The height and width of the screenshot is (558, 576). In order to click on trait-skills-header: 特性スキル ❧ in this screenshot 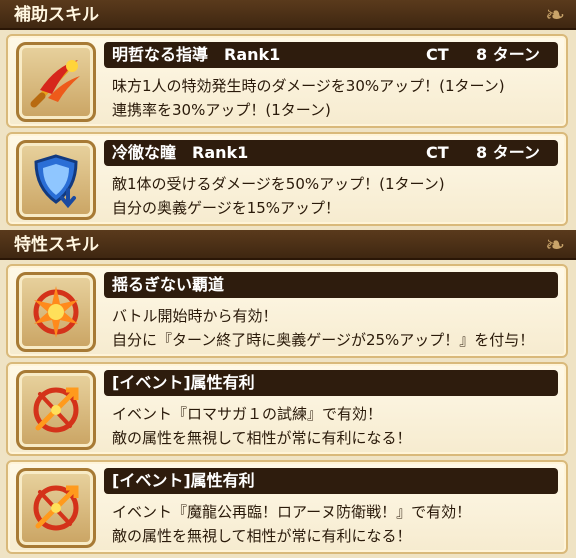, I will do `click(288, 245)`.